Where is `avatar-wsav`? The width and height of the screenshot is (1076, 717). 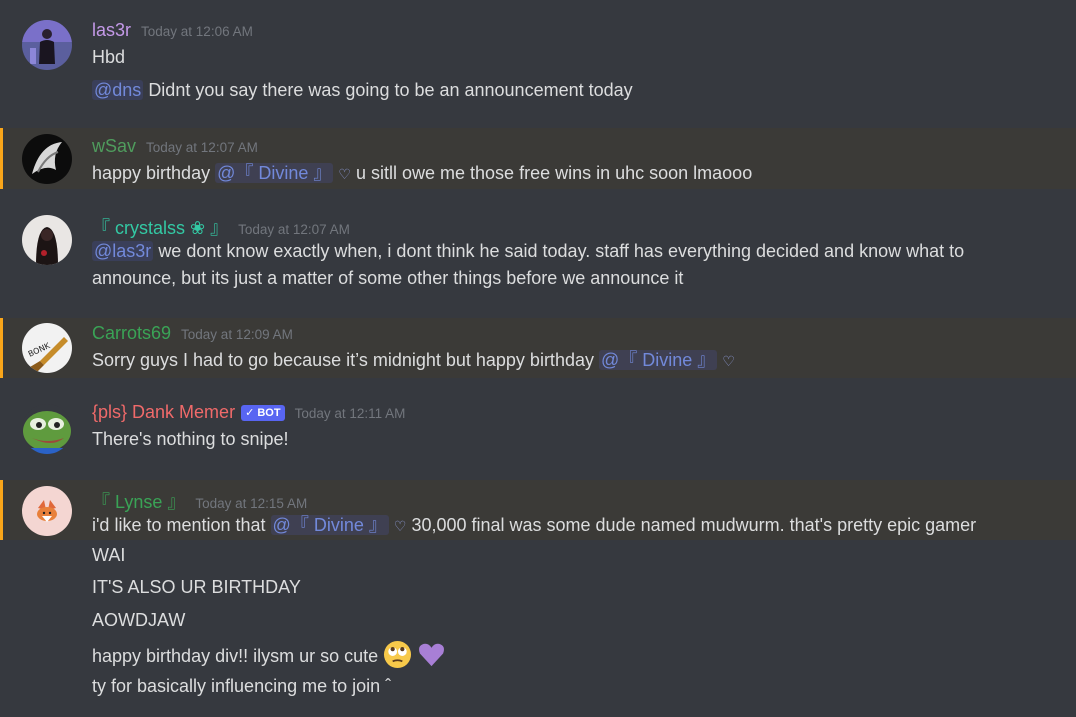 avatar-wsav is located at coordinates (47, 159).